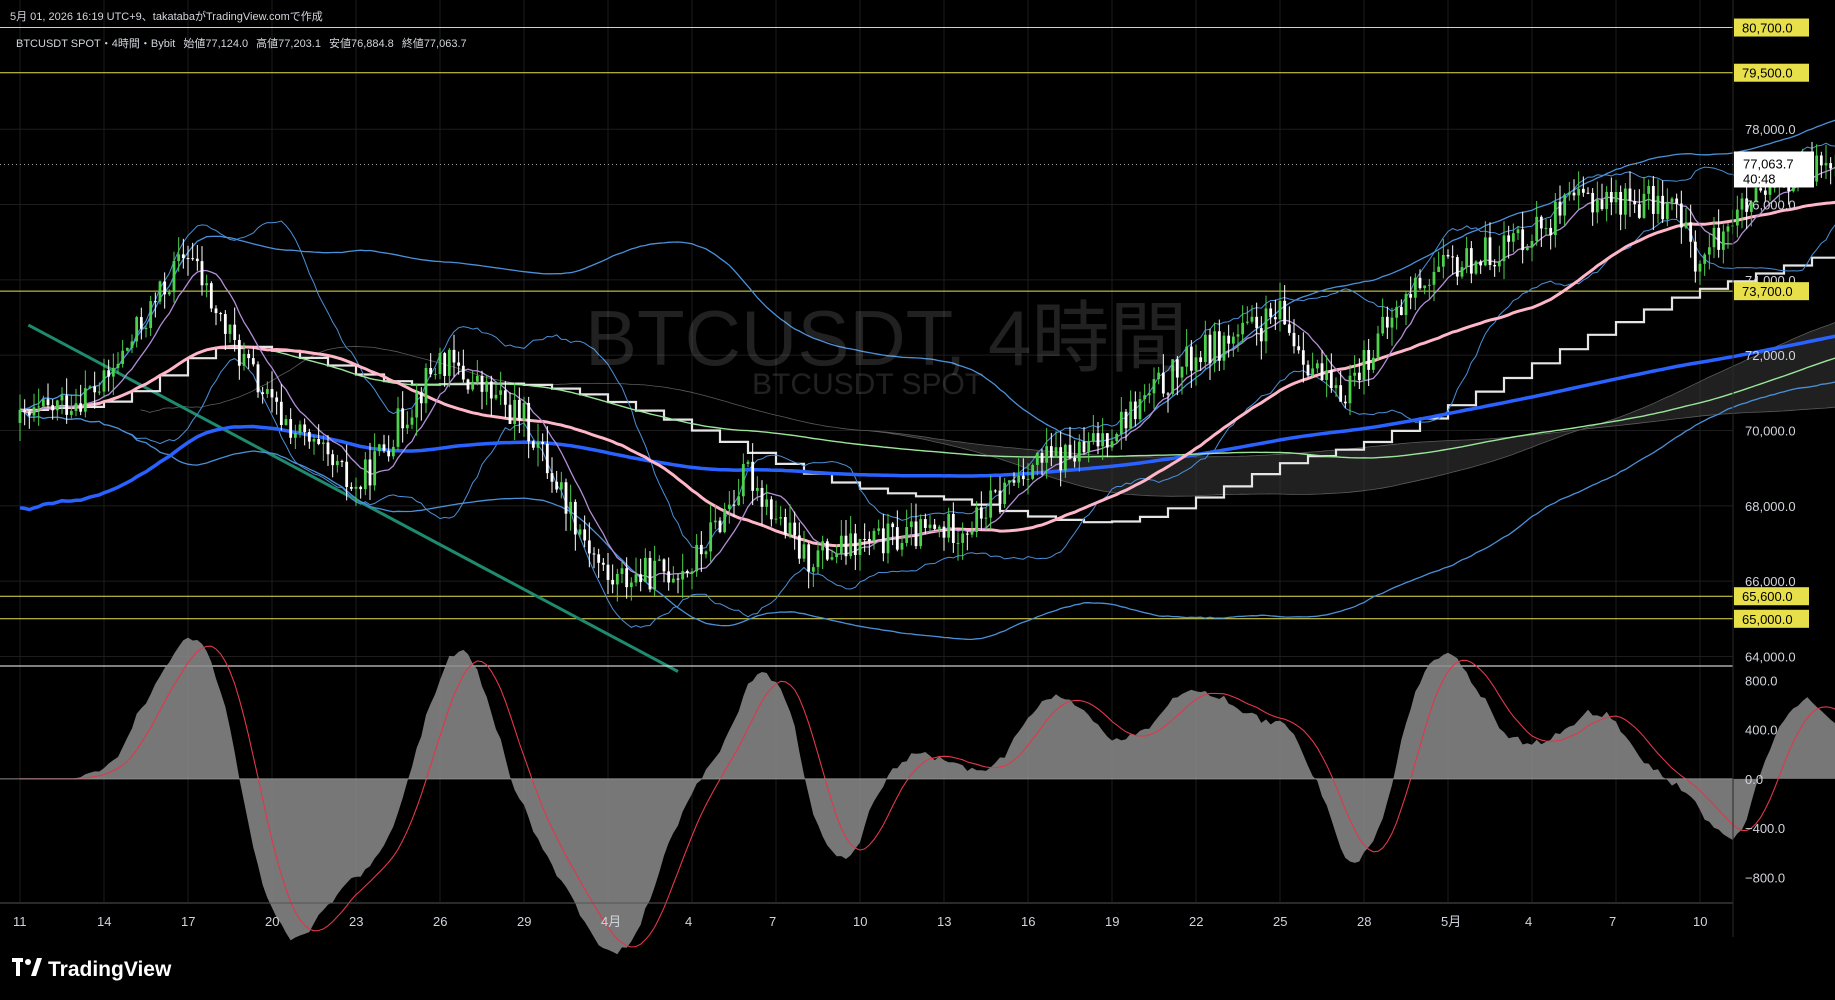 The image size is (1835, 1000). What do you see at coordinates (860, 921) in the screenshot?
I see `time-axis: 11 14 17 20 23 26 29 4月 4 7 10 13 16 19 22 25 28 5月 4 7 10` at bounding box center [860, 921].